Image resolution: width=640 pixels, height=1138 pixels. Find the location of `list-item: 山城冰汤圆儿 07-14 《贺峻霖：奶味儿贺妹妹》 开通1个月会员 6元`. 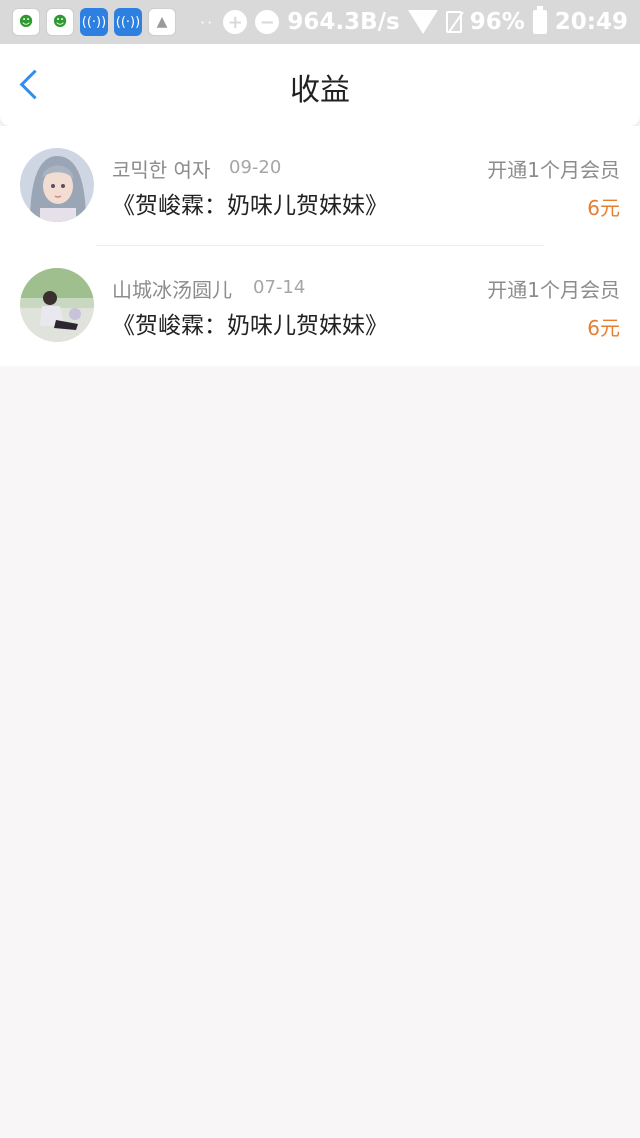

list-item: 山城冰汤圆儿 07-14 《贺峻霖：奶味儿贺妹妹》 开通1个月会员 6元 is located at coordinates (320, 306).